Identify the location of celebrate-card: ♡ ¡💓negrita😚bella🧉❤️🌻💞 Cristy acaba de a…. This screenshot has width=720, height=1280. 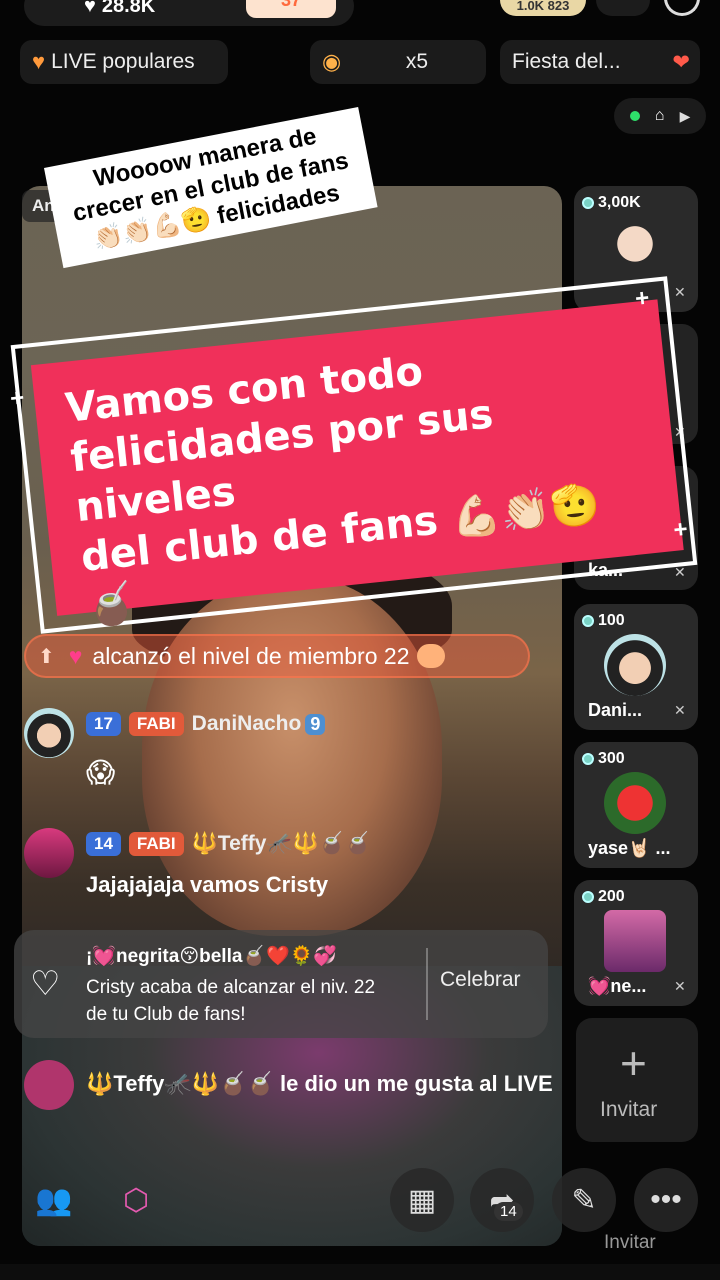
(281, 984).